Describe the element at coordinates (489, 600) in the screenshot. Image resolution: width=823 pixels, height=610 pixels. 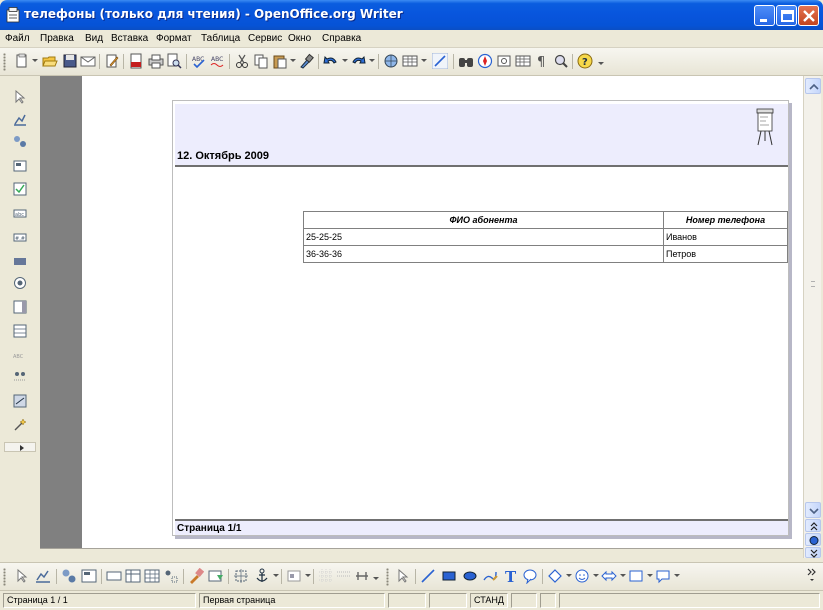
I see `status-selection-mode: СТАНД` at that location.